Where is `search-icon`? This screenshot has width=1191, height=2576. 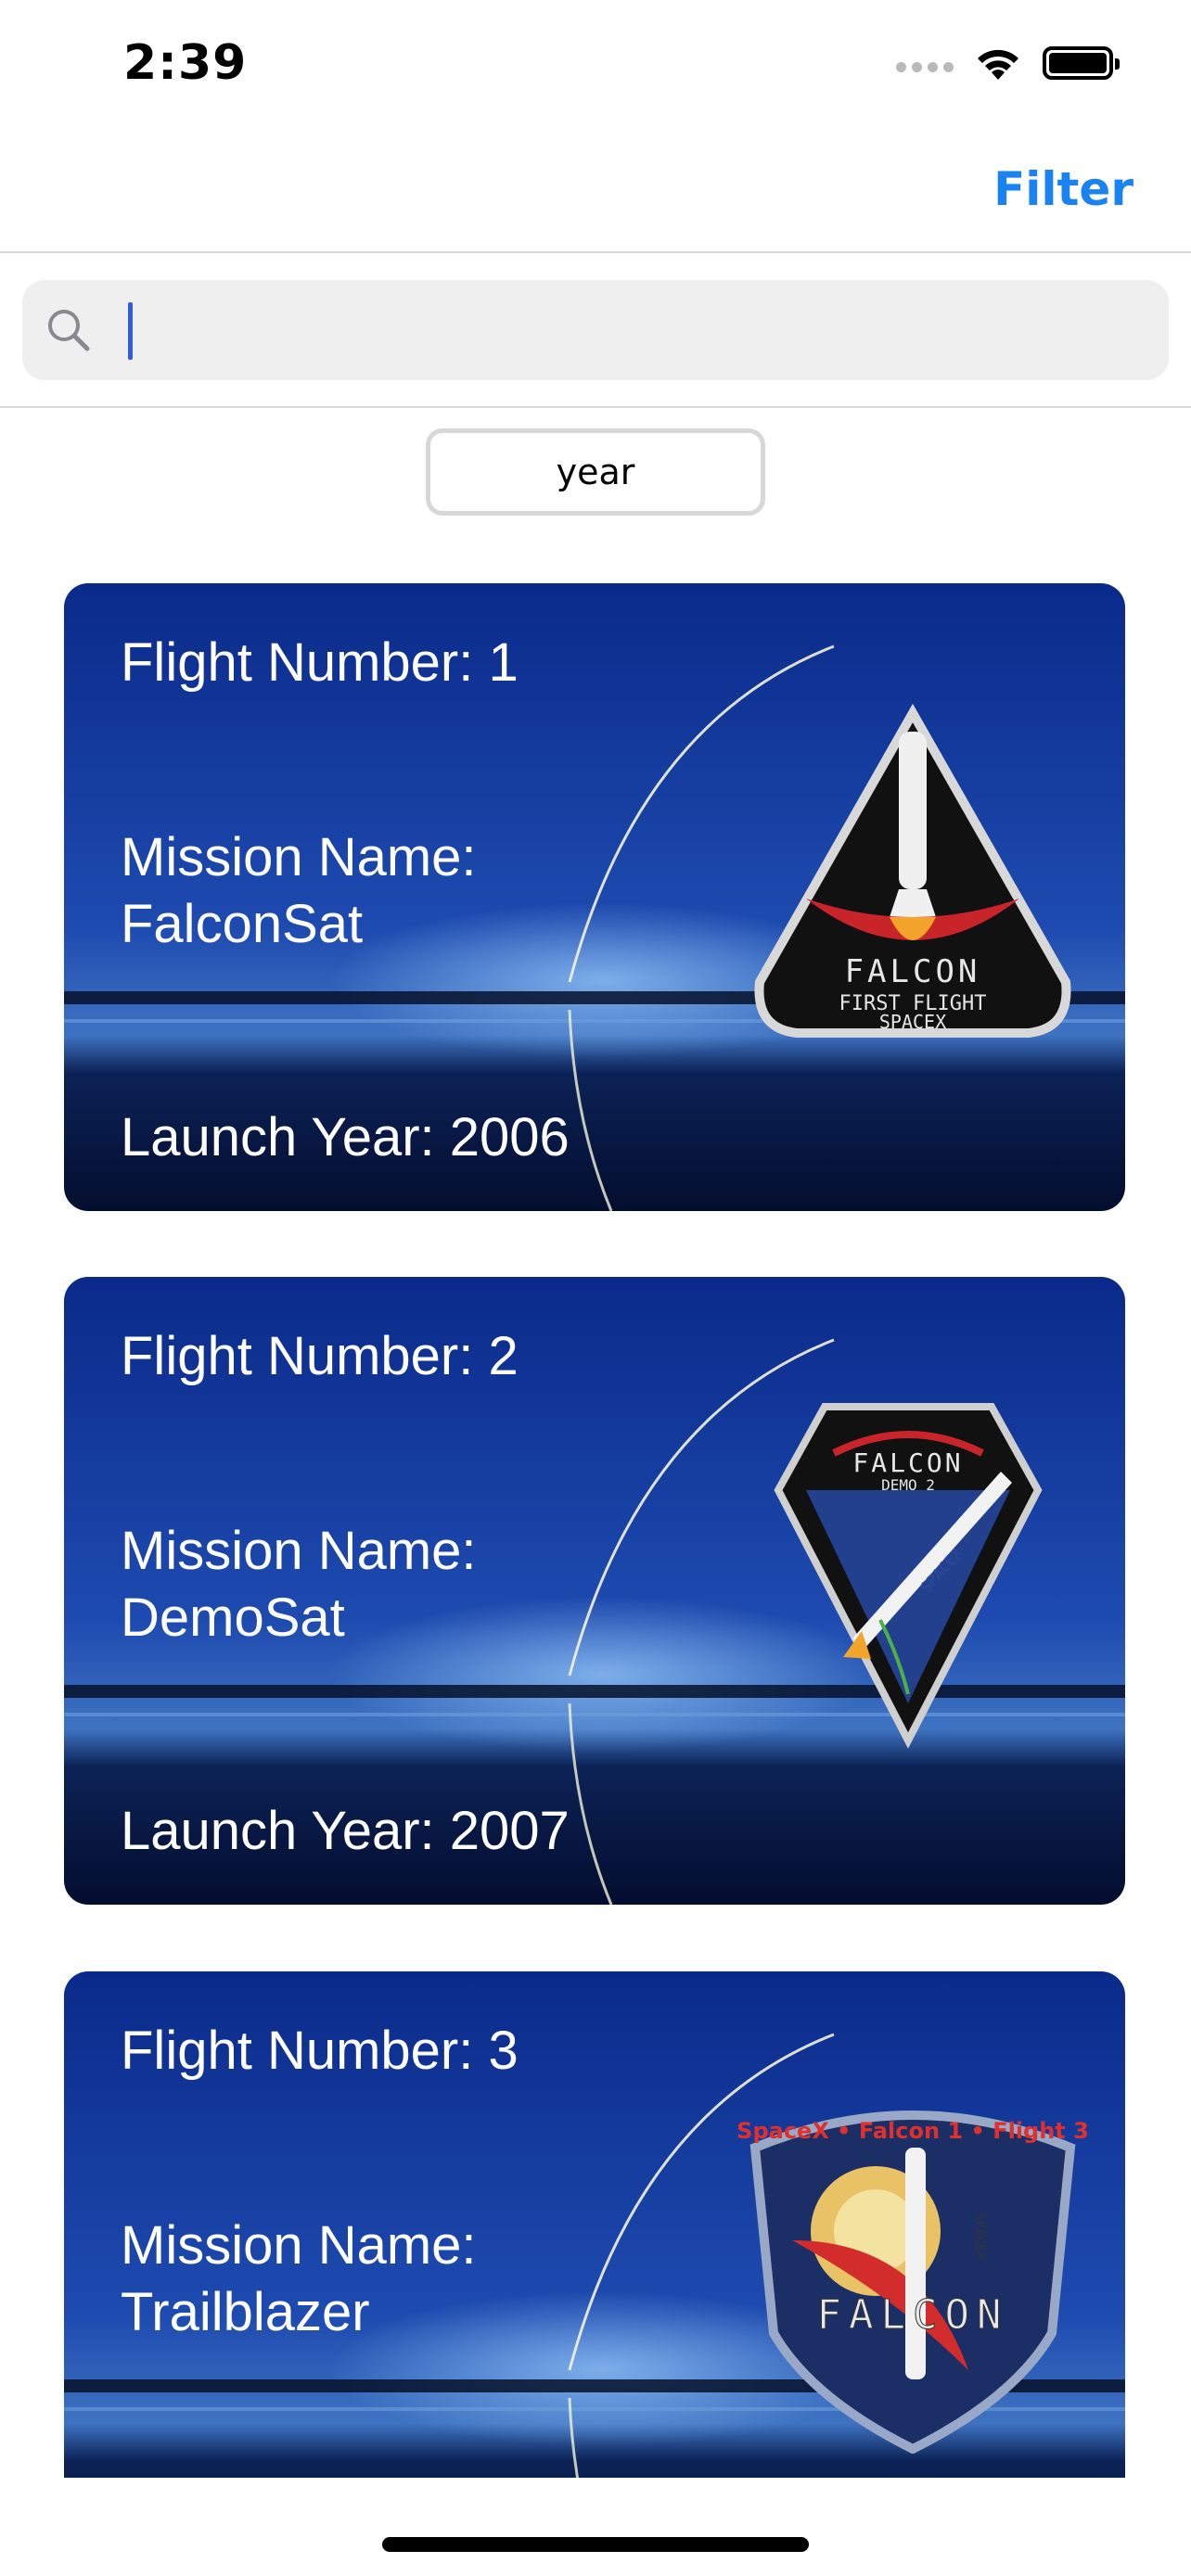 search-icon is located at coordinates (69, 331).